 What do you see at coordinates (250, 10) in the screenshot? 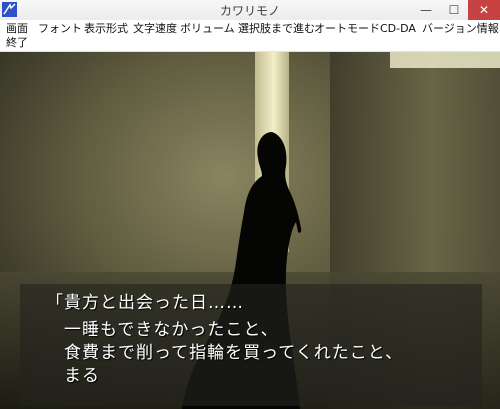
I see `title-bar: カワリモノ — ☐ ✕` at bounding box center [250, 10].